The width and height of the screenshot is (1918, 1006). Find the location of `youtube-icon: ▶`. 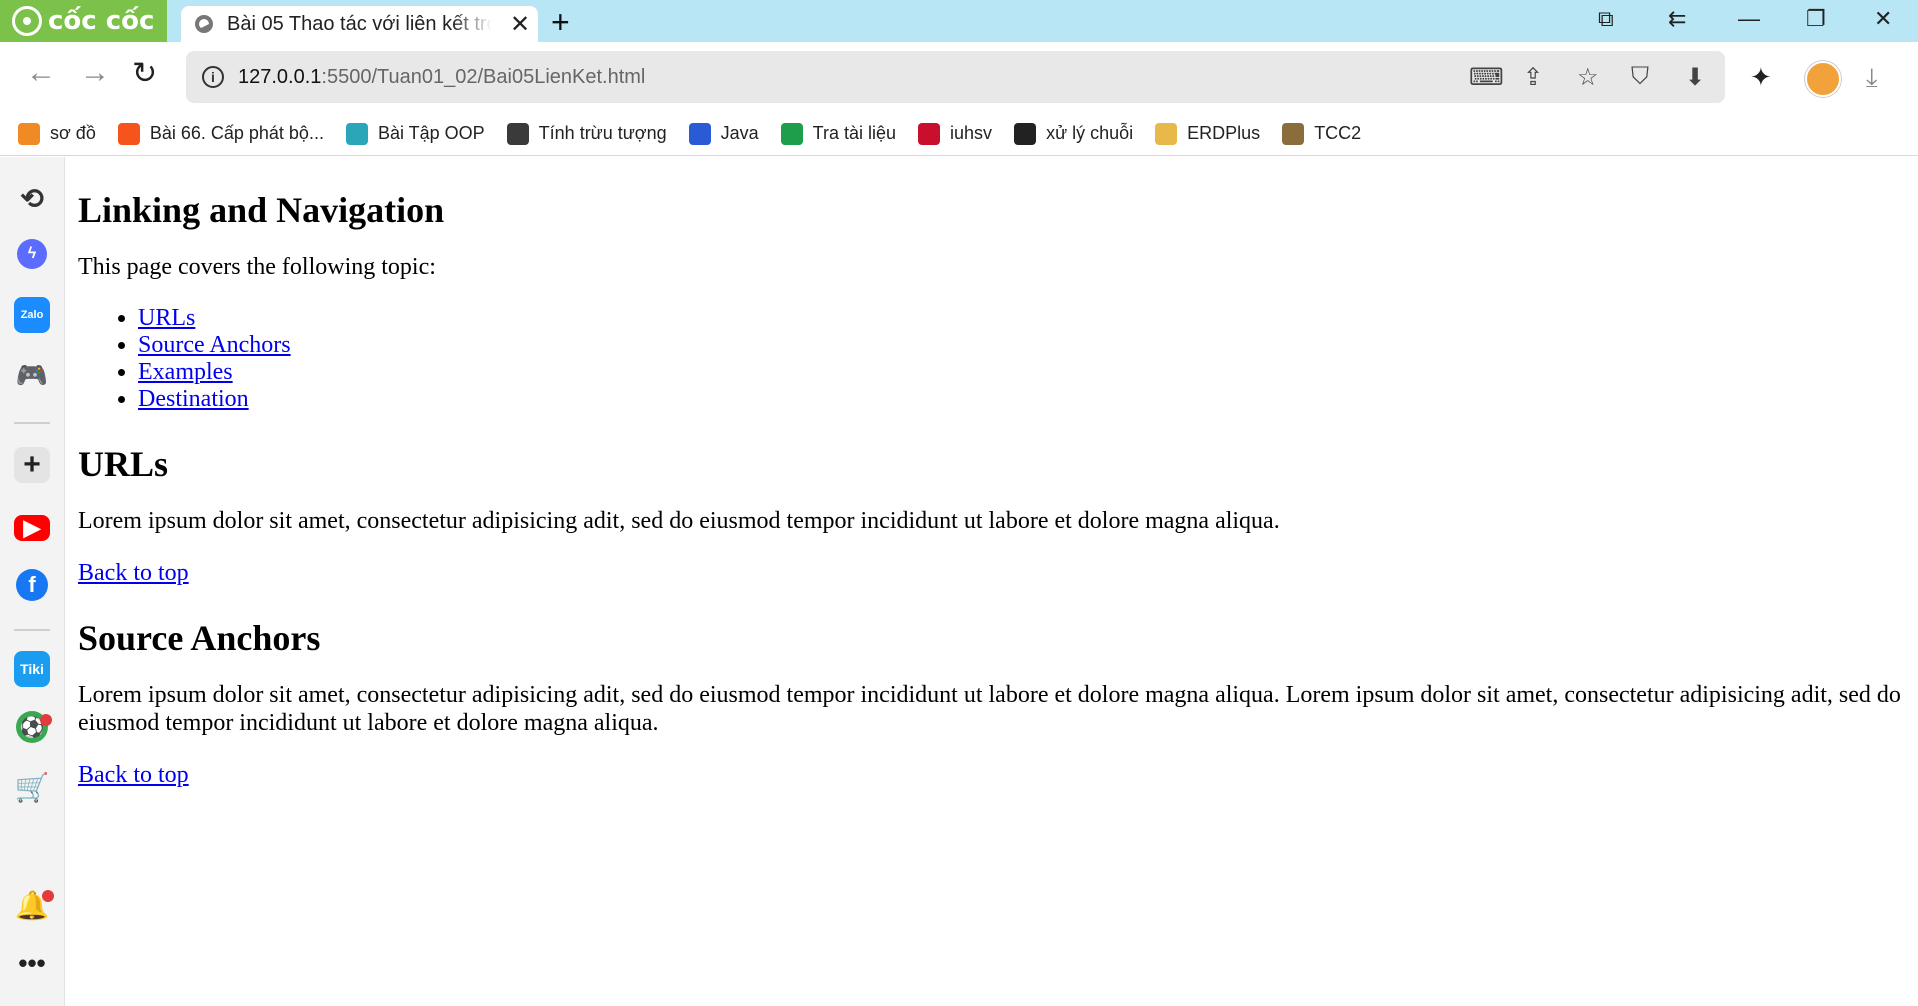

youtube-icon: ▶ is located at coordinates (32, 528).